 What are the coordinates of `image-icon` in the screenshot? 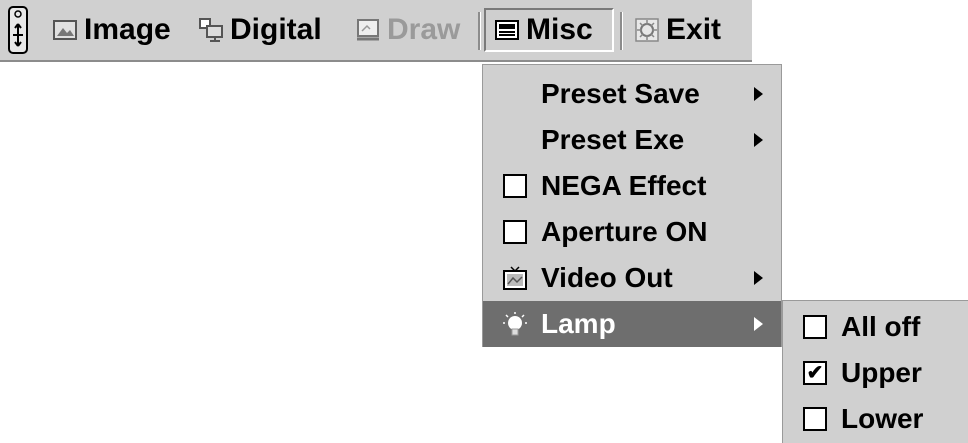 It's located at (65, 30).